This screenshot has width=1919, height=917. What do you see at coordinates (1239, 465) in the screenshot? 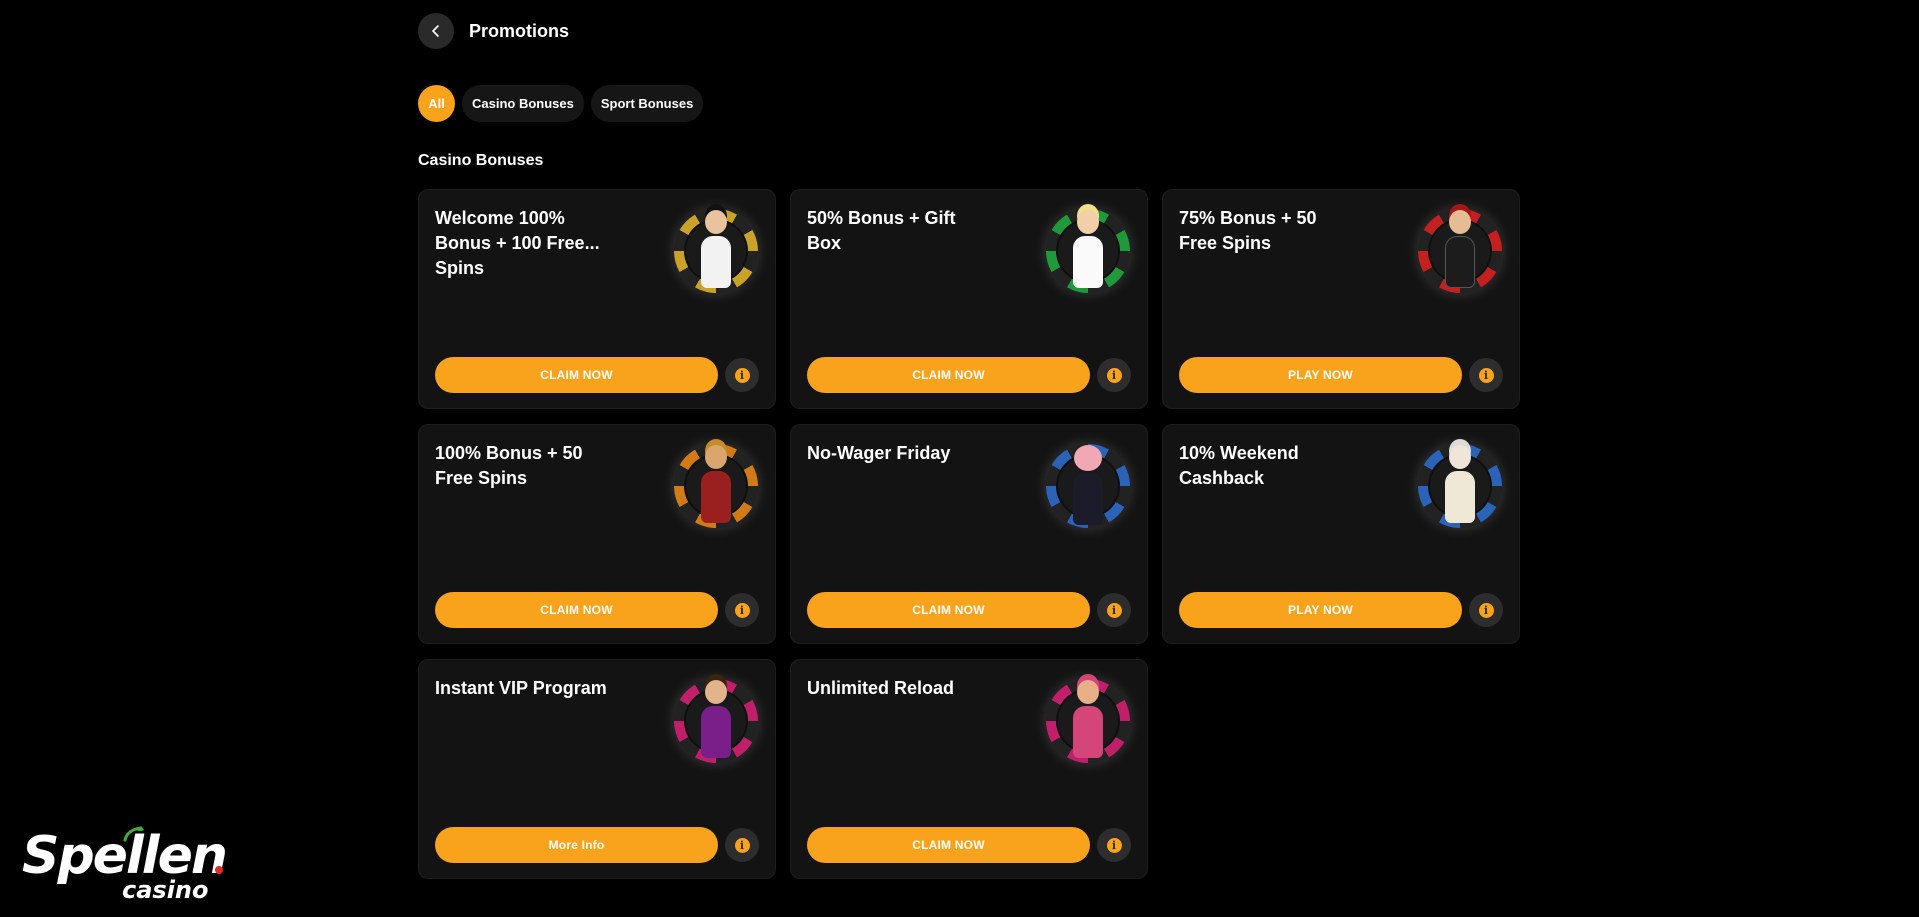
I see `promo-title: 10% Weekend Cashback` at bounding box center [1239, 465].